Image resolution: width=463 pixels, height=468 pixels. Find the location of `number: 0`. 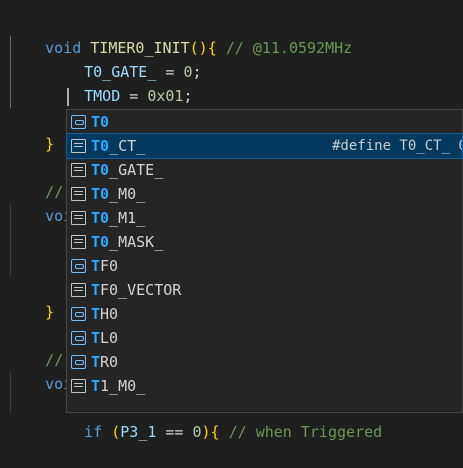

number: 0 is located at coordinates (197, 432).